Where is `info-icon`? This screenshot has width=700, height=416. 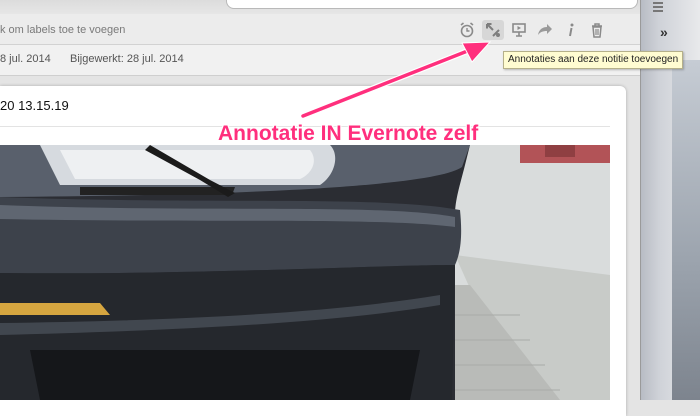 info-icon is located at coordinates (571, 30).